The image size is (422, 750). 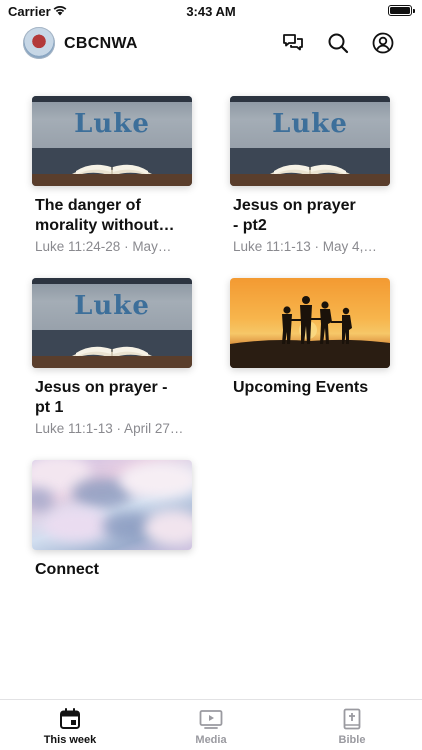 What do you see at coordinates (401, 10) in the screenshot?
I see `battery-icon` at bounding box center [401, 10].